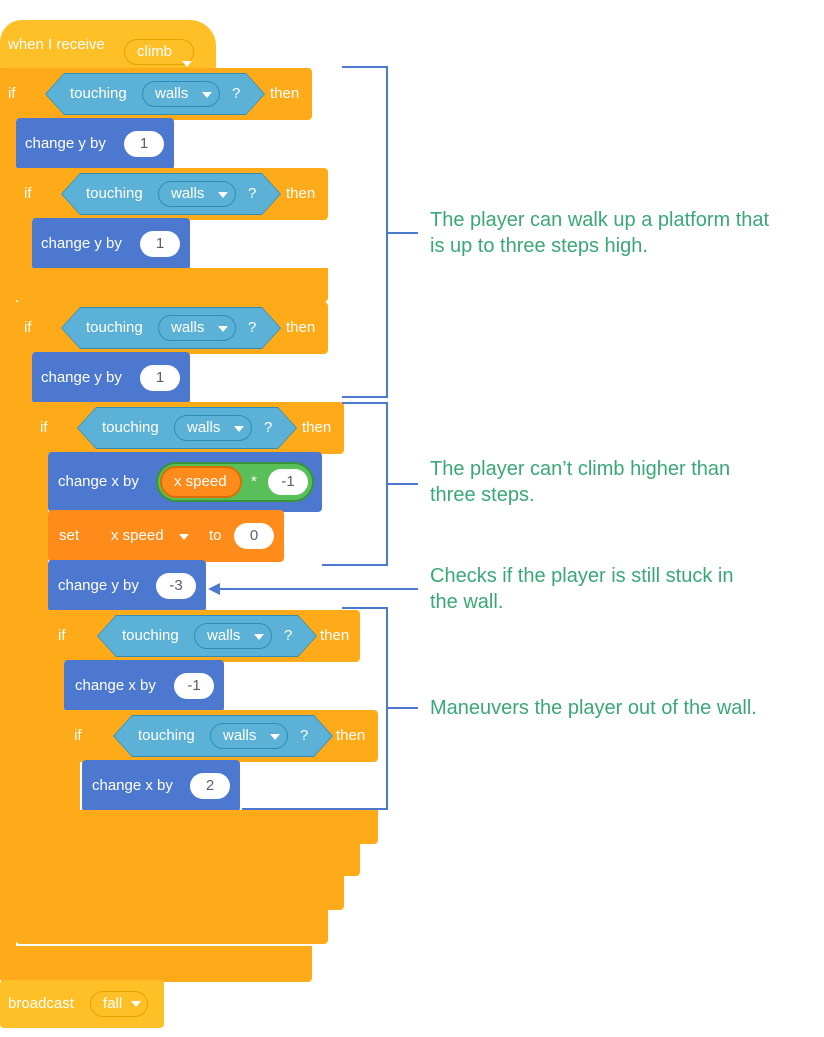 The width and height of the screenshot is (824, 1037). Describe the element at coordinates (82, 1004) in the screenshot. I see `broadcast-block: broadcast fall` at that location.